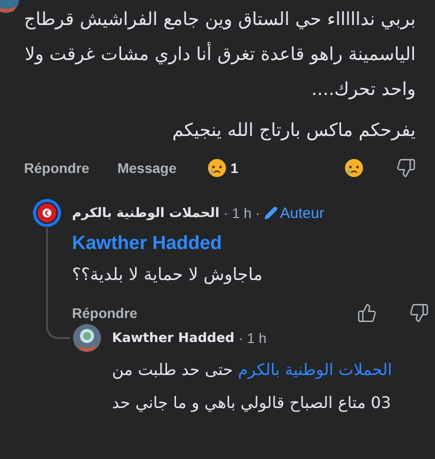 Image resolution: width=435 pixels, height=459 pixels. I want to click on comment-text: 03 متاع الصباح قالولي باهي و ما جاني حد, so click(252, 403).